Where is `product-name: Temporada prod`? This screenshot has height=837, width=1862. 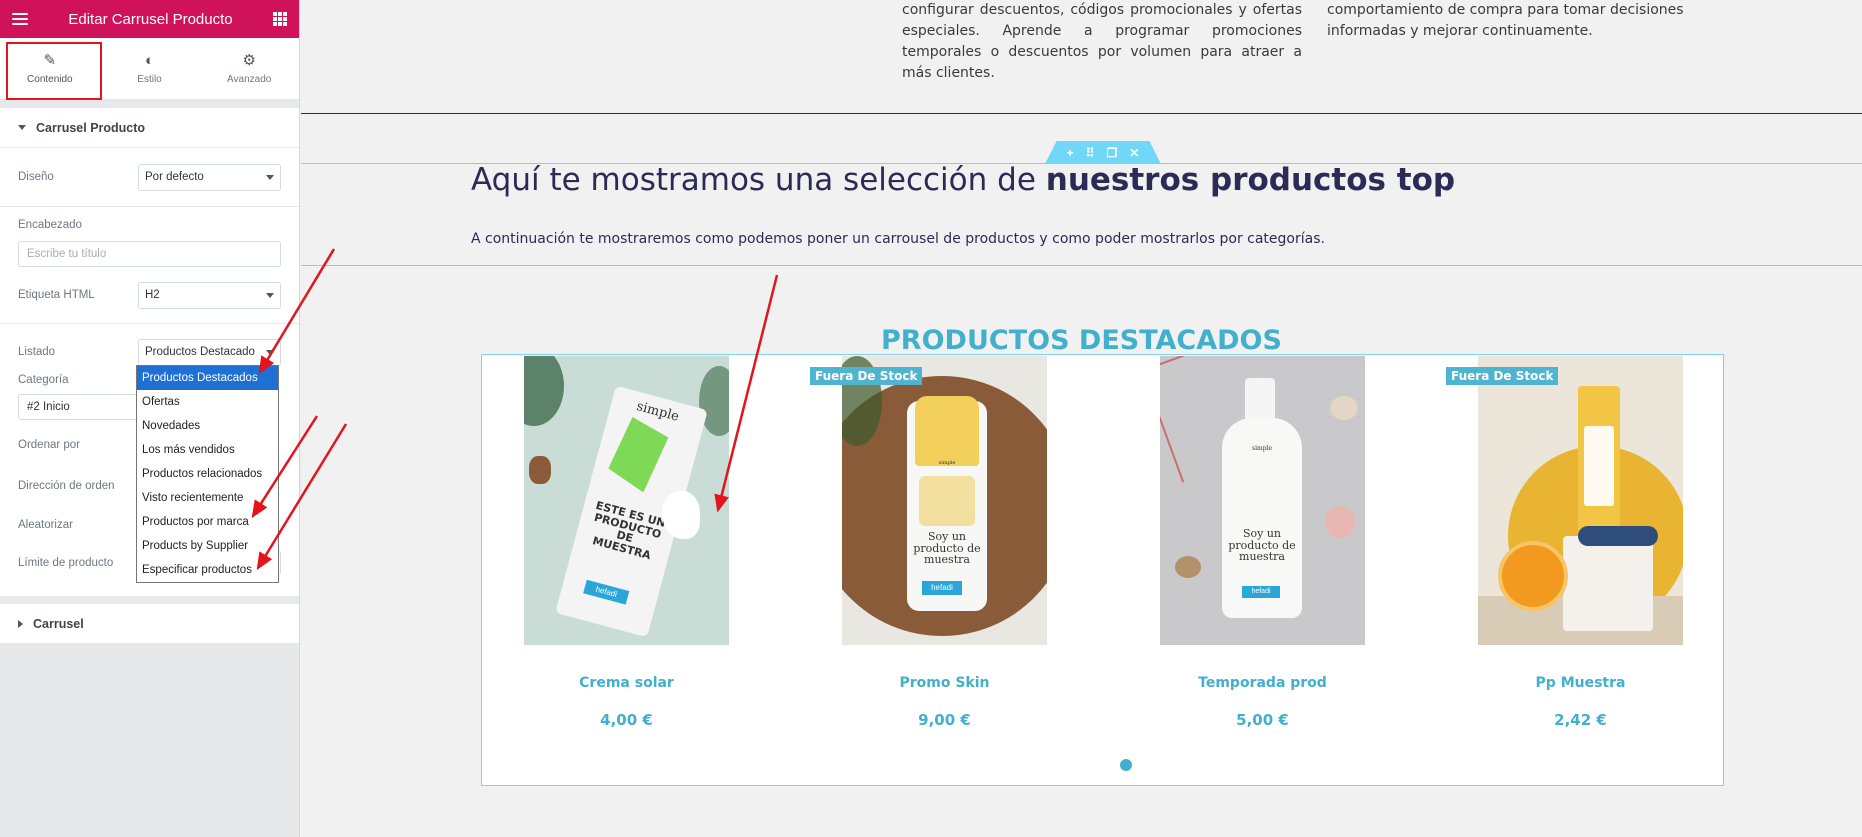 product-name: Temporada prod is located at coordinates (1262, 683).